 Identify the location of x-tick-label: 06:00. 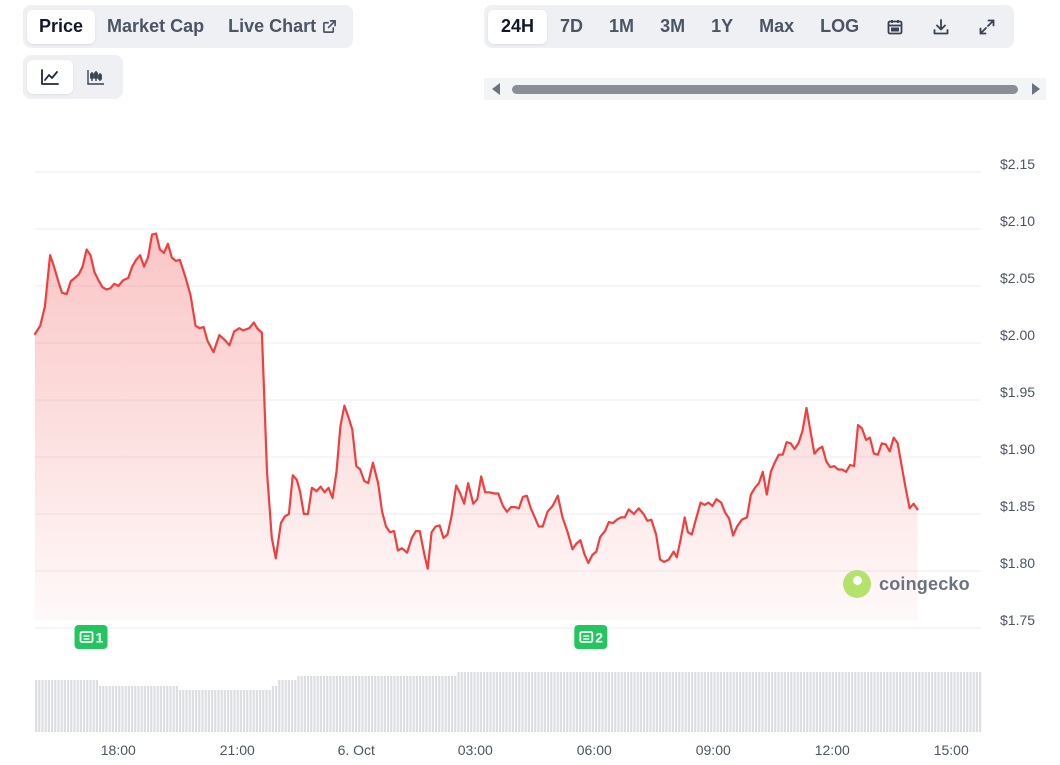
(594, 750).